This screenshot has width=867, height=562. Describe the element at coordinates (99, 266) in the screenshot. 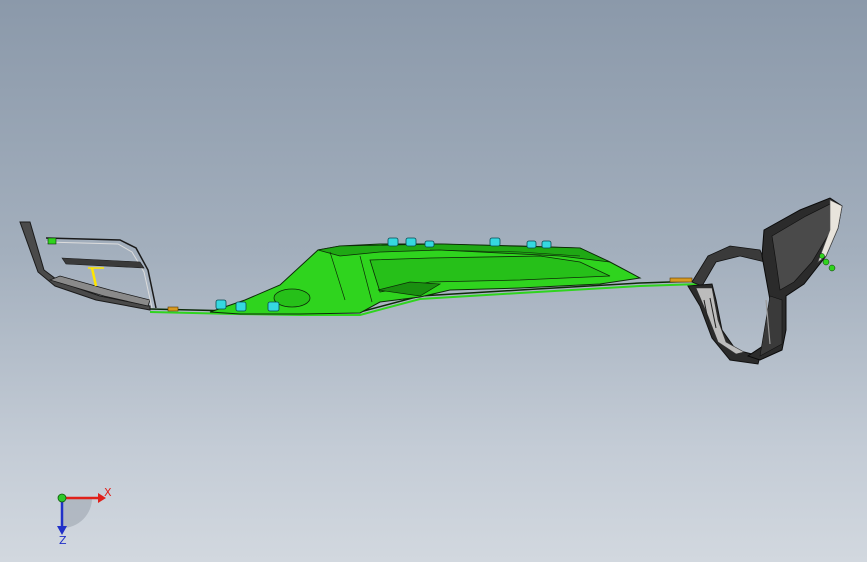

I see `left-bracket` at that location.